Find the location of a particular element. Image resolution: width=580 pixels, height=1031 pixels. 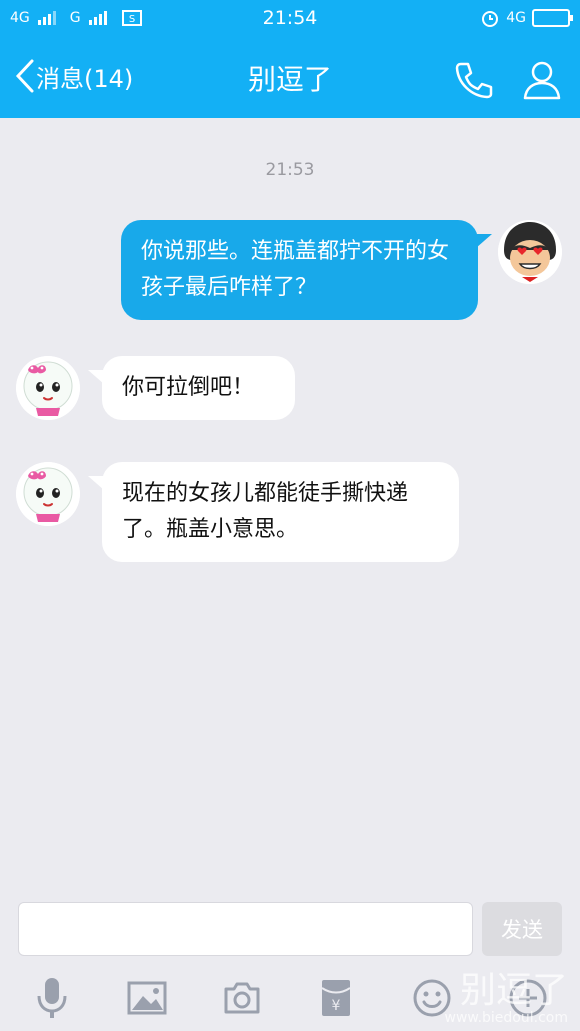

svg-text: S is located at coordinates (131, 19).